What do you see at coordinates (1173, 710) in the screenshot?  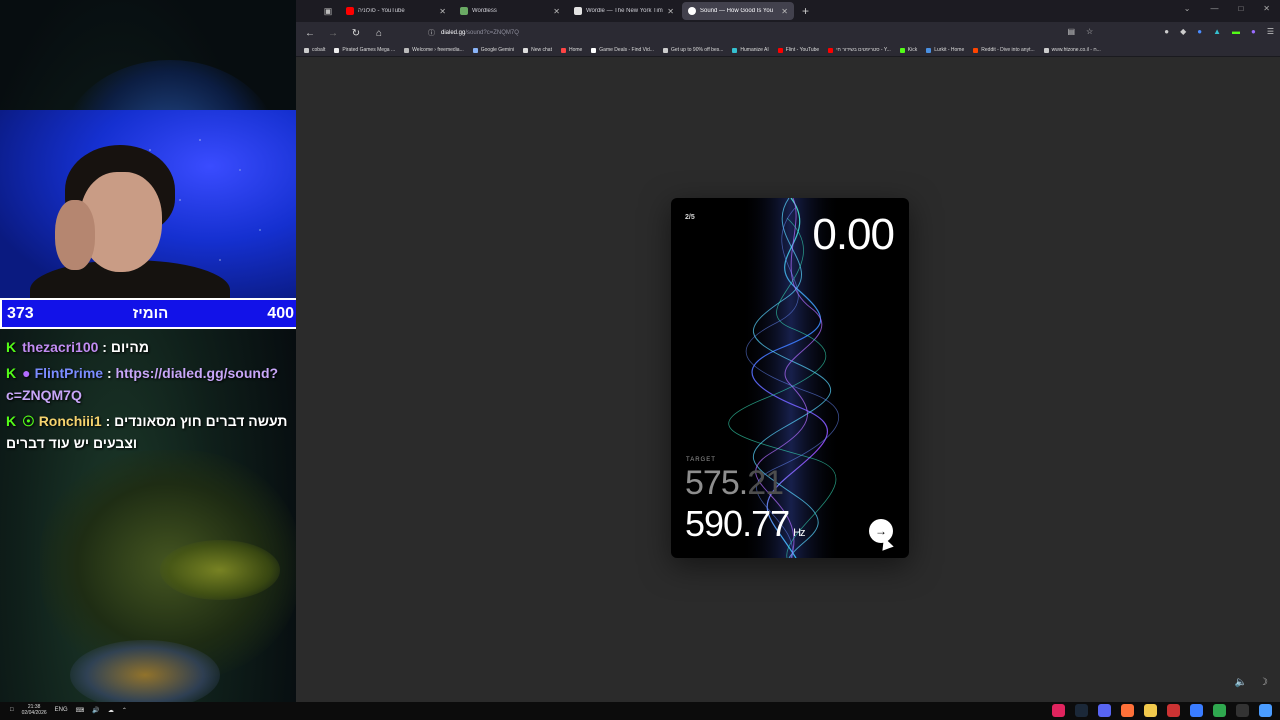 I see `app-obs-icon` at bounding box center [1173, 710].